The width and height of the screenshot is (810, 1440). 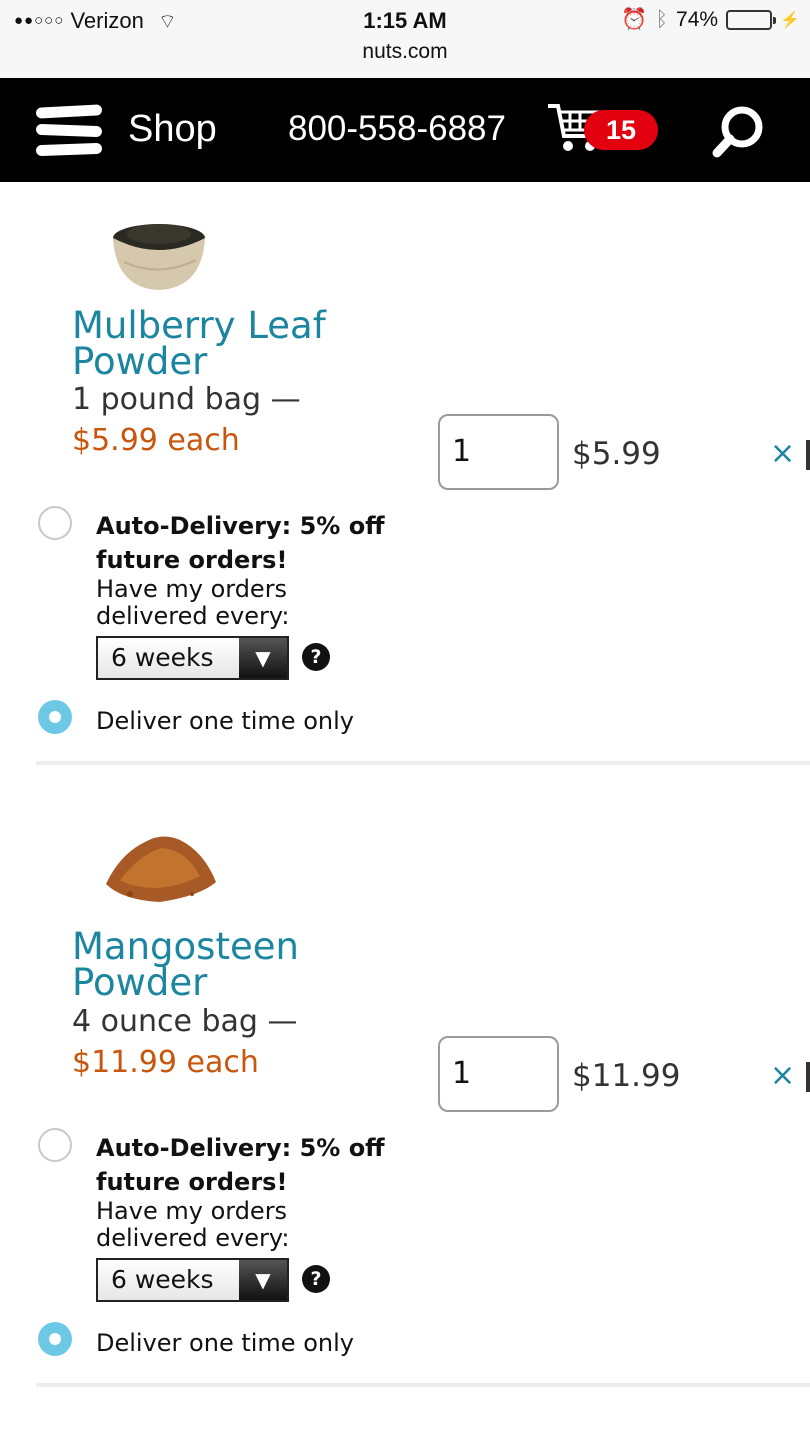 I want to click on cart-button: 15, so click(x=604, y=130).